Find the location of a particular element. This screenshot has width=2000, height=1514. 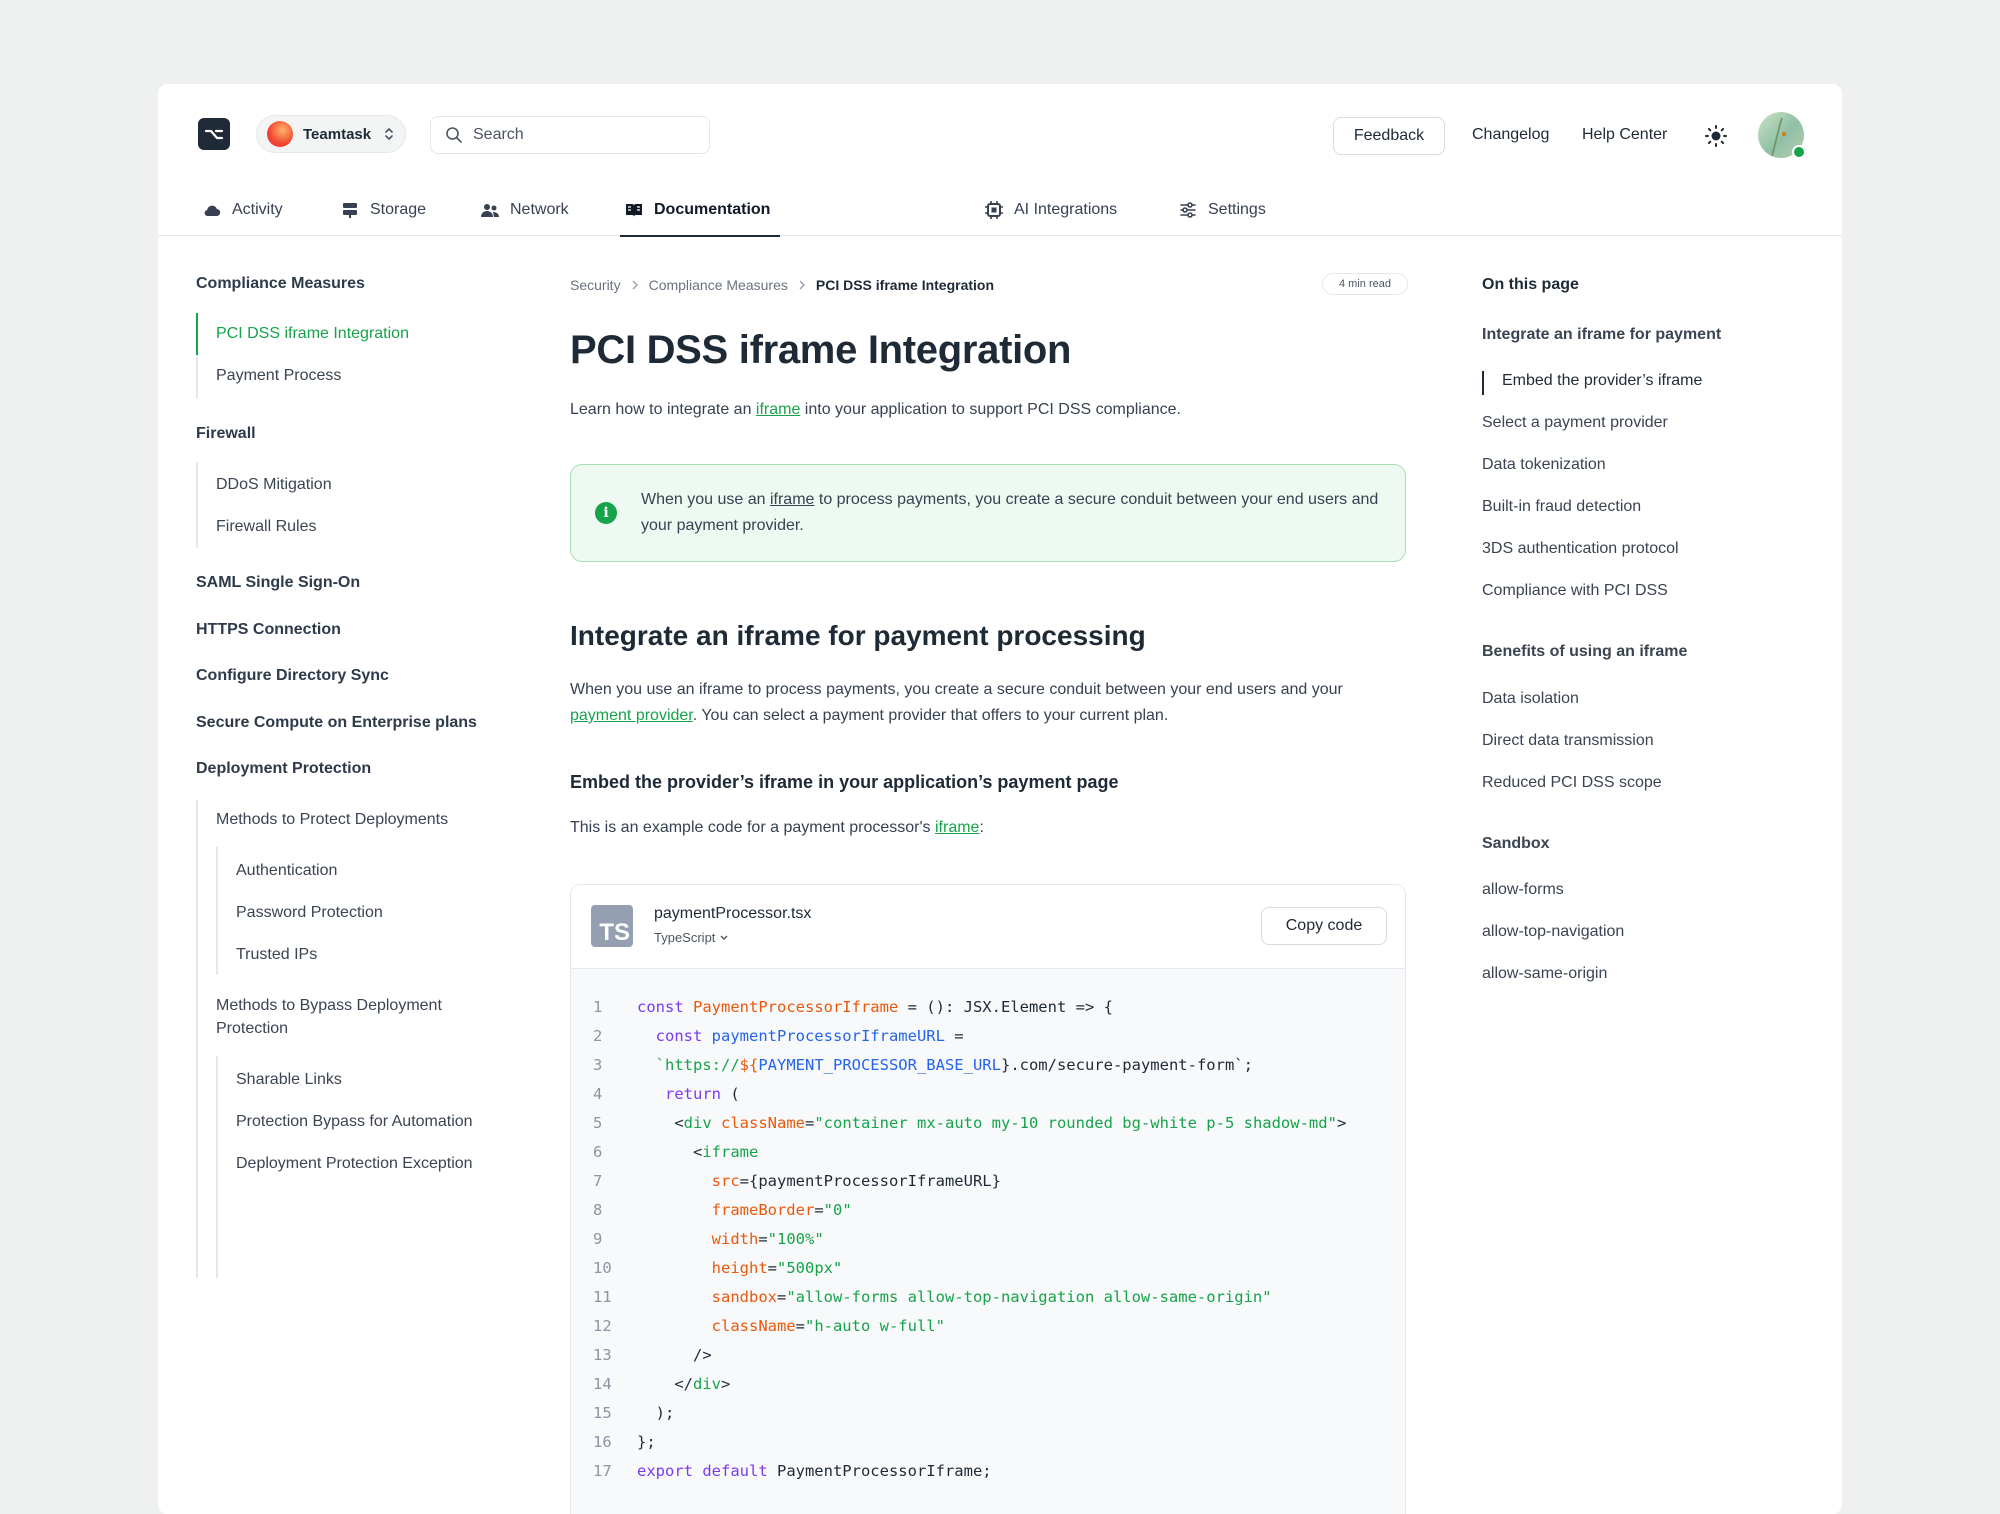

line-number: 9 is located at coordinates (598, 1239).